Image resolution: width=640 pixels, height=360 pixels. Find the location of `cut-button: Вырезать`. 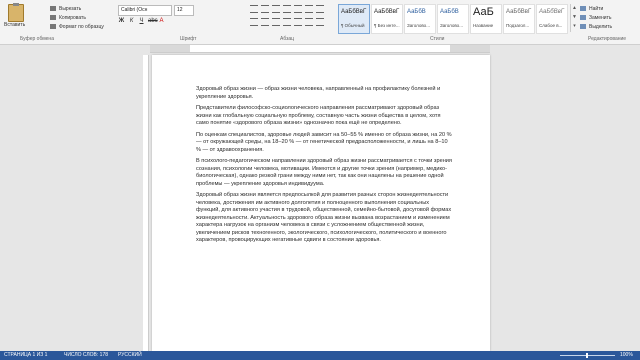

cut-button: Вырезать is located at coordinates (77, 8).